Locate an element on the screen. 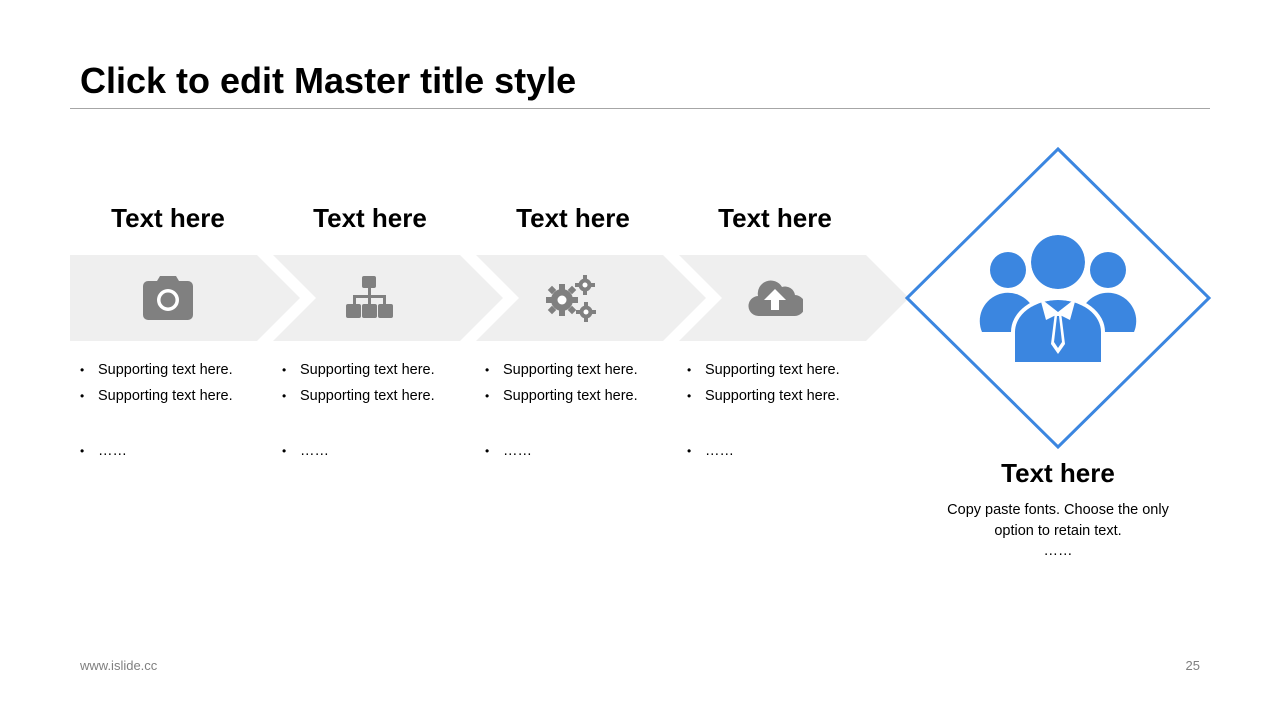 Image resolution: width=1280 pixels, height=720 pixels. camera-icon is located at coordinates (168, 298).